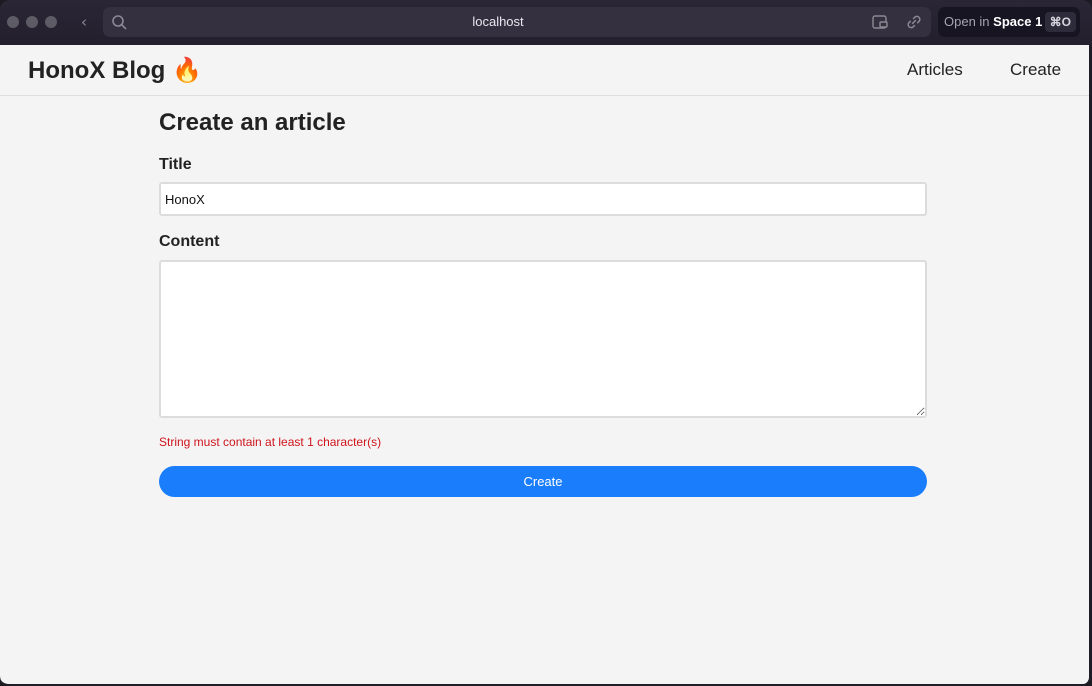  I want to click on window-controls, so click(32, 22).